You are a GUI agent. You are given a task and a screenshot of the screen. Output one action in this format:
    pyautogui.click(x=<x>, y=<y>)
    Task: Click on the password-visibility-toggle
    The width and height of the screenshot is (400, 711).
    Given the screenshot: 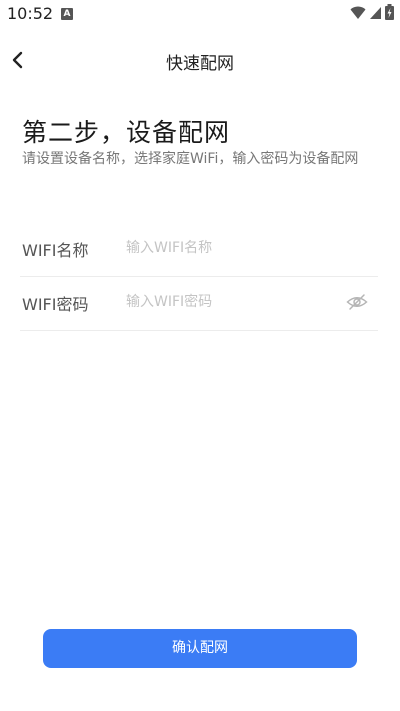 What is the action you would take?
    pyautogui.click(x=358, y=303)
    